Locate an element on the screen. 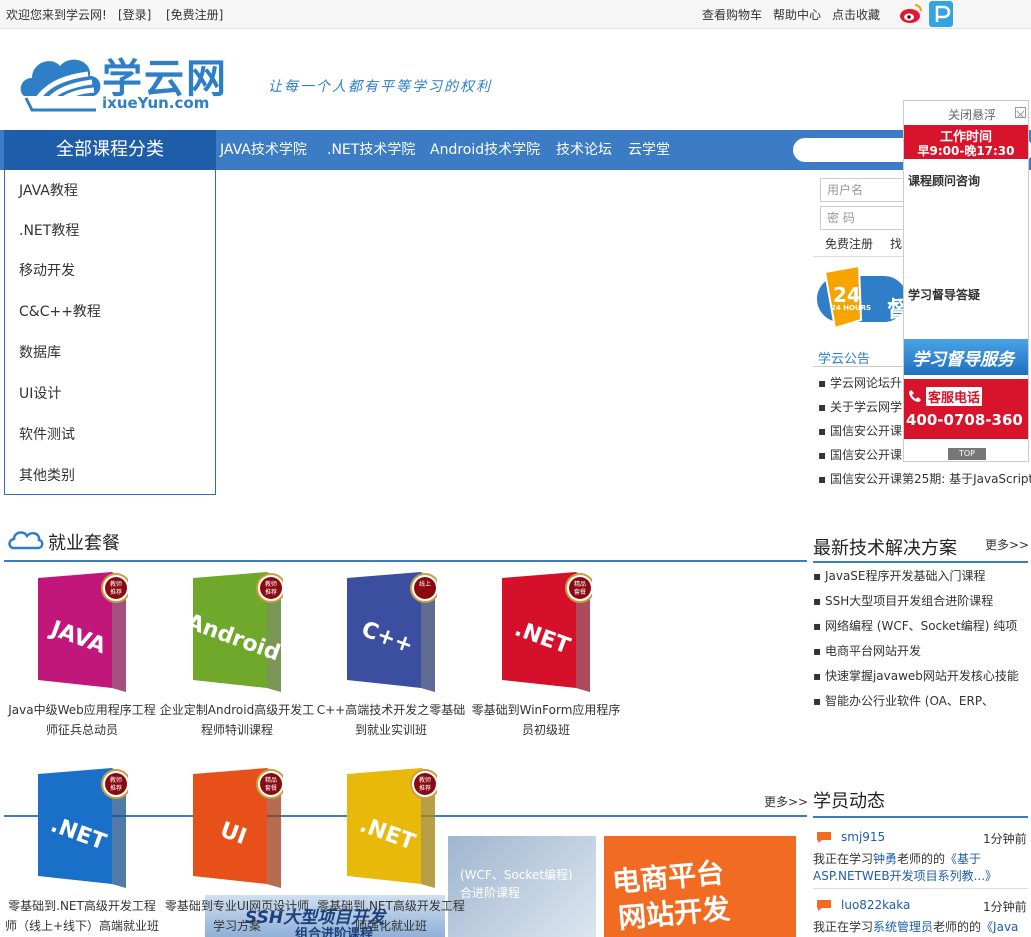 This screenshot has width=1031, height=937. nav-android: Android技术学院 is located at coordinates (485, 150).